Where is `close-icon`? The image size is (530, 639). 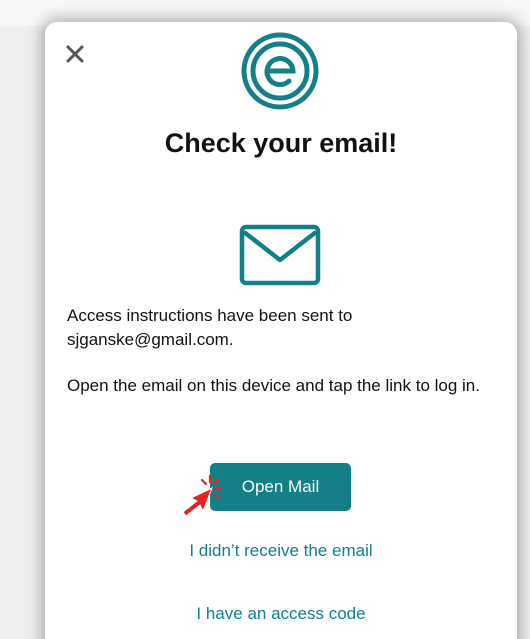 close-icon is located at coordinates (75, 54).